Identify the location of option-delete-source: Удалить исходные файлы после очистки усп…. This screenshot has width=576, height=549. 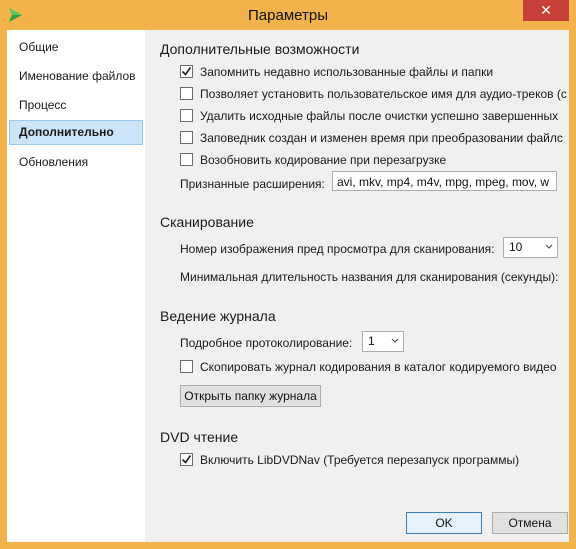
(369, 116).